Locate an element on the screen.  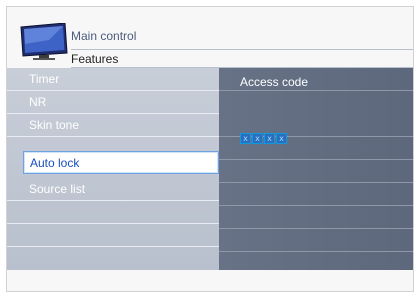
menu-item-timer: Timer is located at coordinates (113, 79).